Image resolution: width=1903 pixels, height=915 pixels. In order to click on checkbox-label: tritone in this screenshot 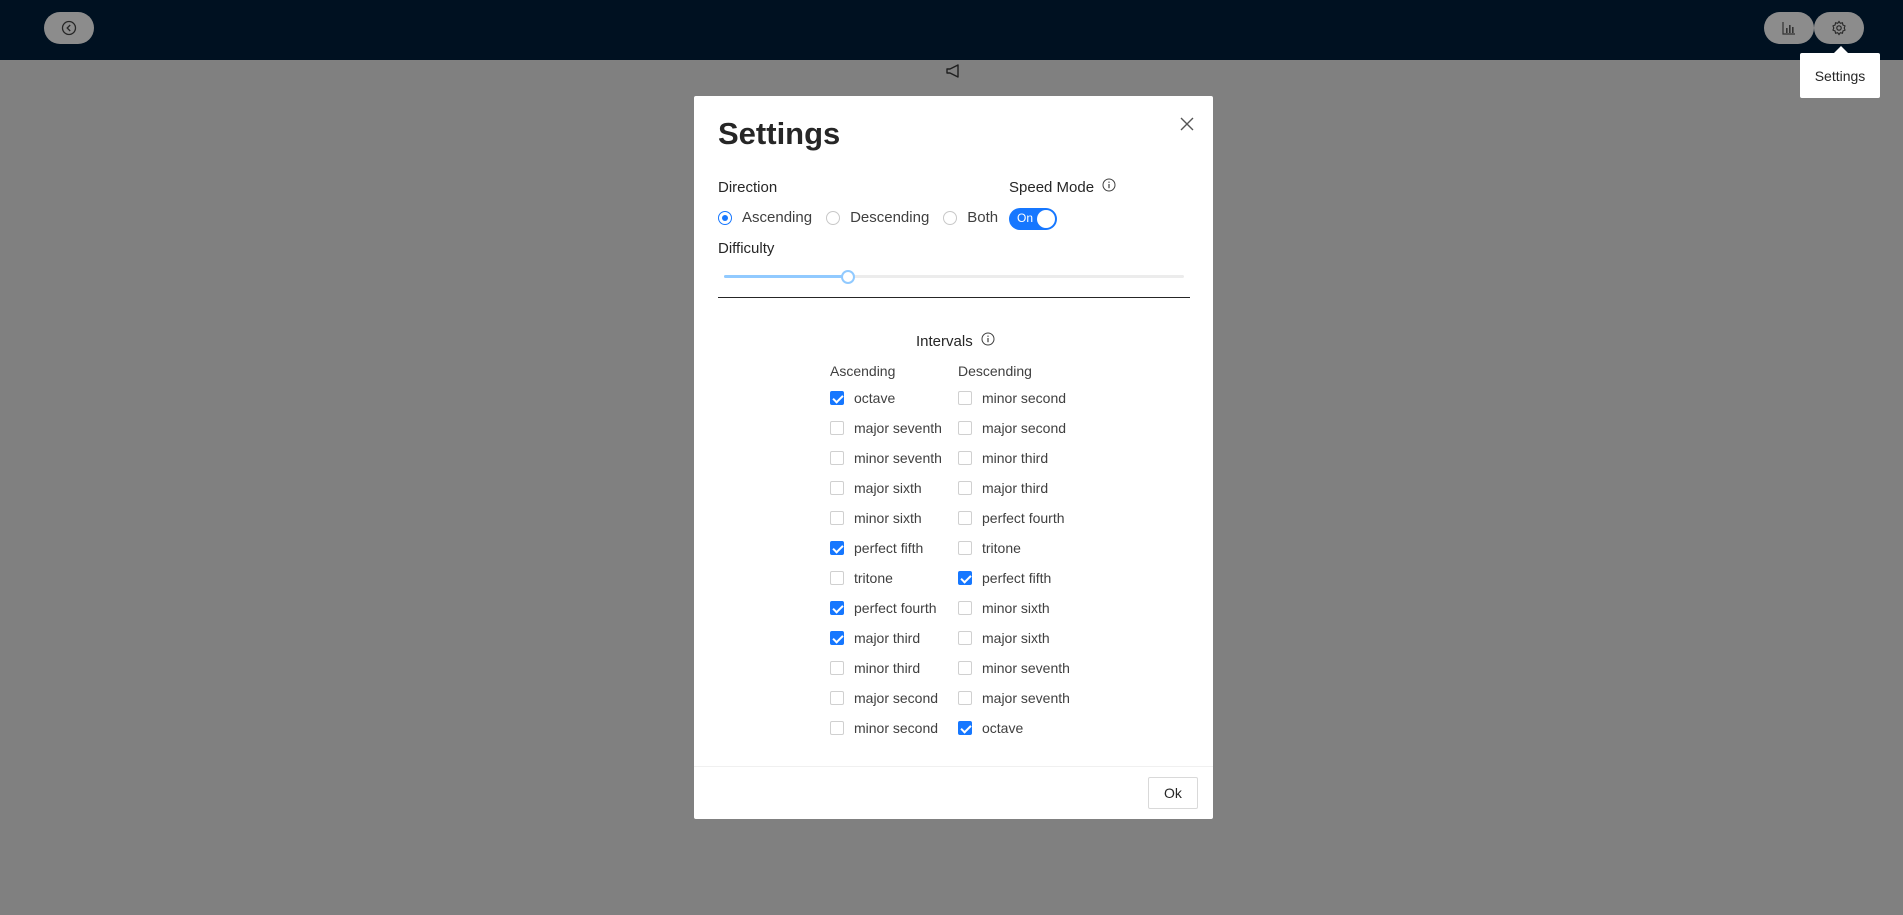, I will do `click(1001, 548)`.